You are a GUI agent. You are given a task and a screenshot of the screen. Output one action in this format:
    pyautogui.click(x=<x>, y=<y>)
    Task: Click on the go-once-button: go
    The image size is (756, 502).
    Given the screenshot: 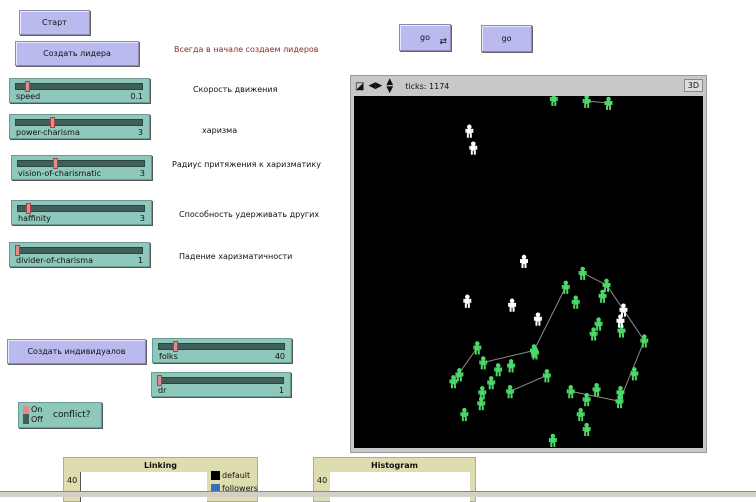 What is the action you would take?
    pyautogui.click(x=506, y=38)
    